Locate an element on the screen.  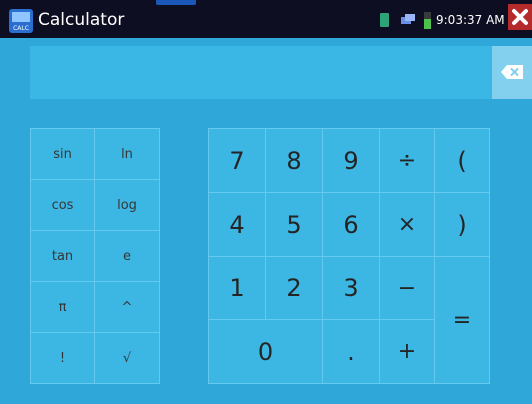
digit-4-label: 4 is located at coordinates (237, 224).